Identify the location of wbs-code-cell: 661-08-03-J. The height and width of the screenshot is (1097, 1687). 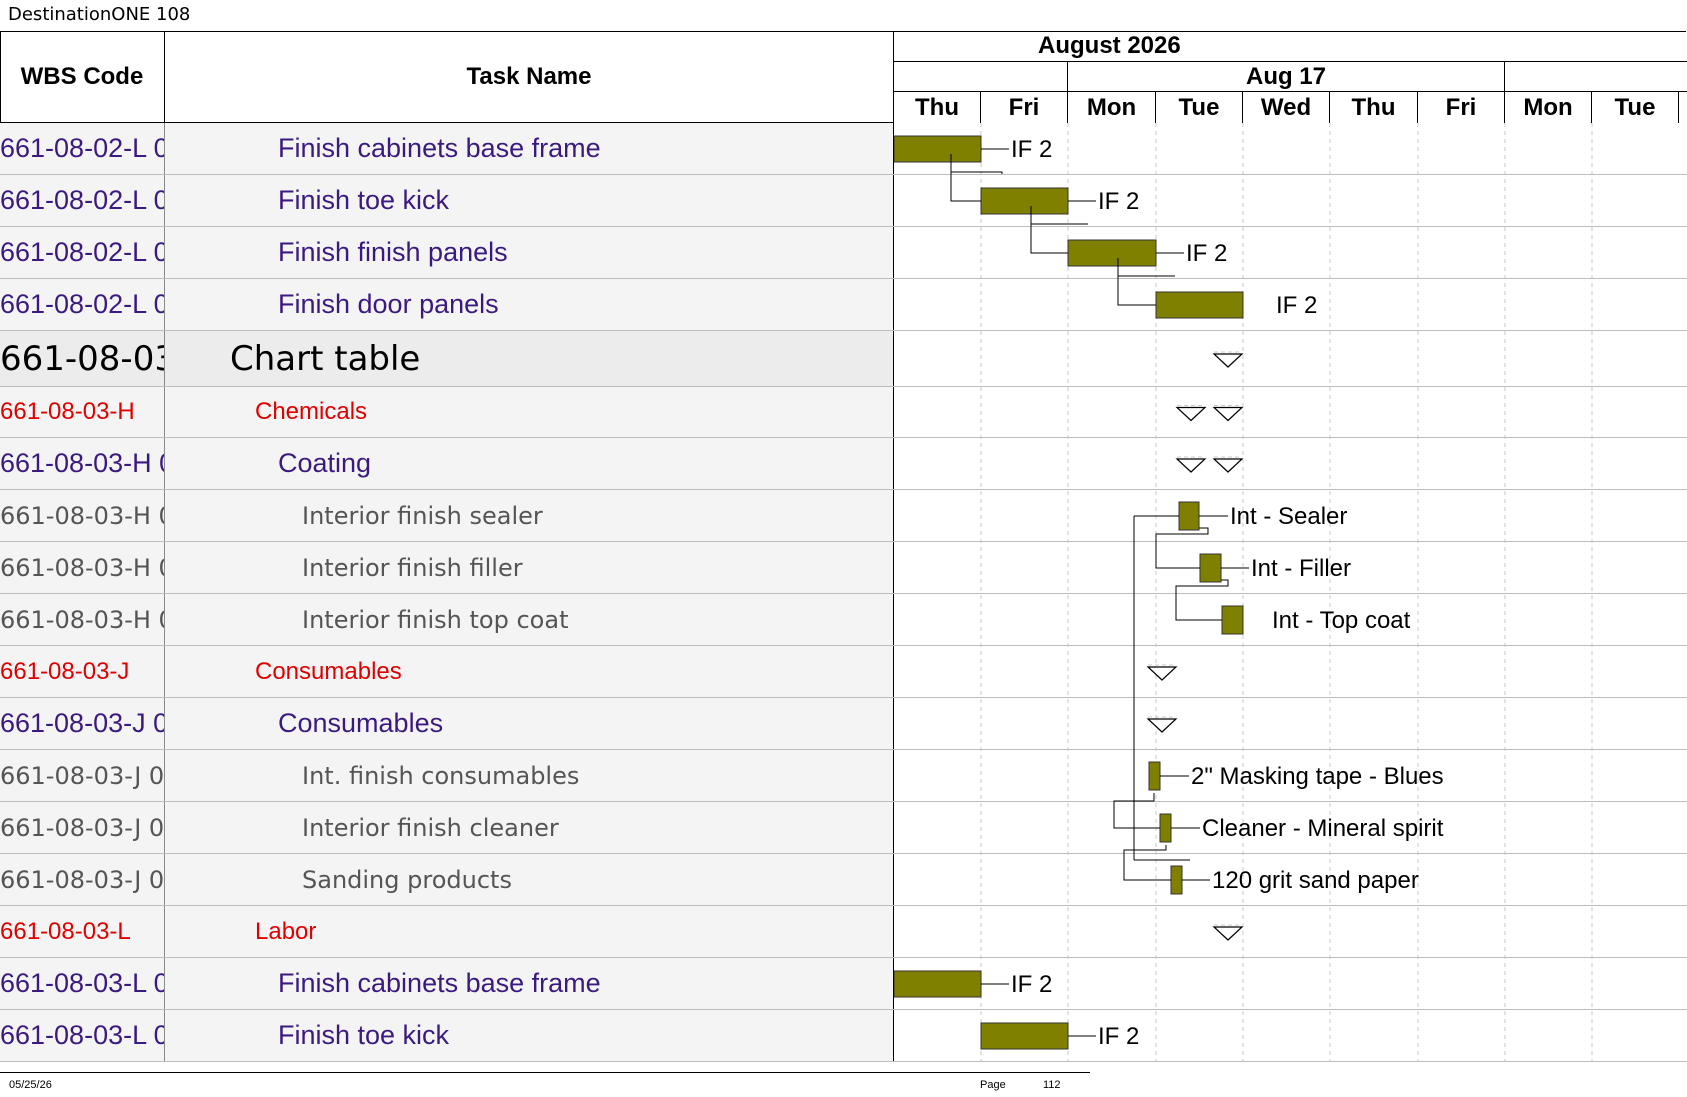
(82, 671).